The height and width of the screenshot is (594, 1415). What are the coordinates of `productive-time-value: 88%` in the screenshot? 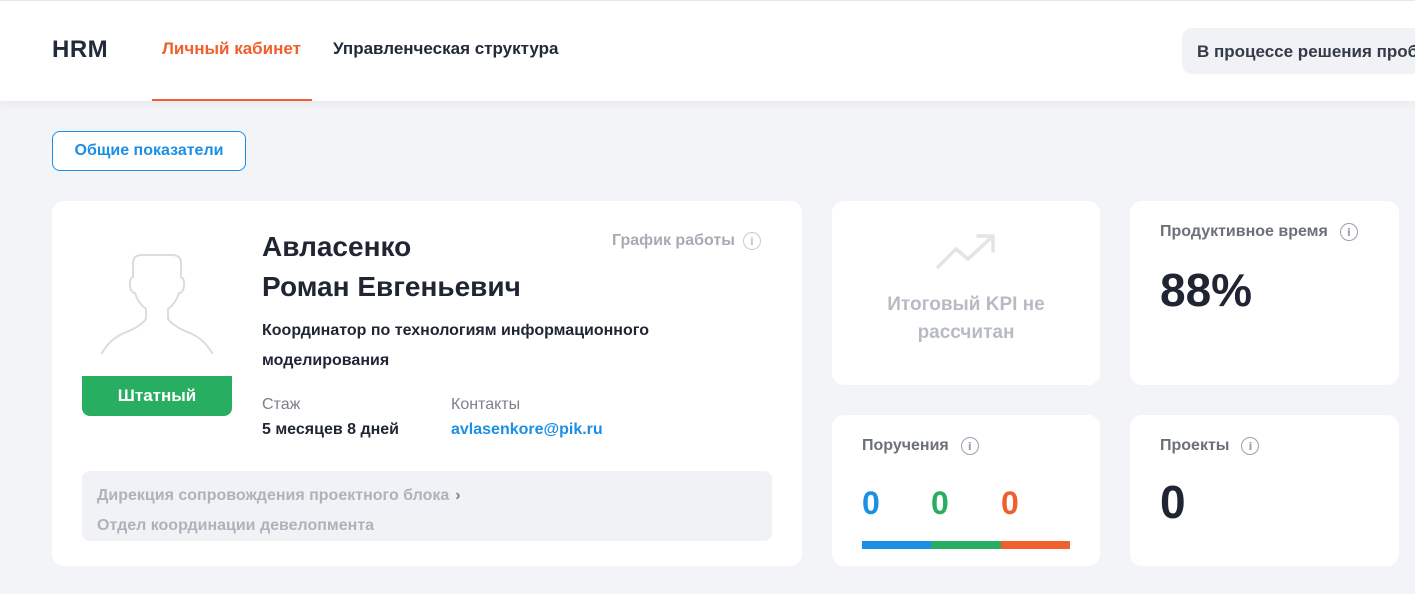 It's located at (1206, 290).